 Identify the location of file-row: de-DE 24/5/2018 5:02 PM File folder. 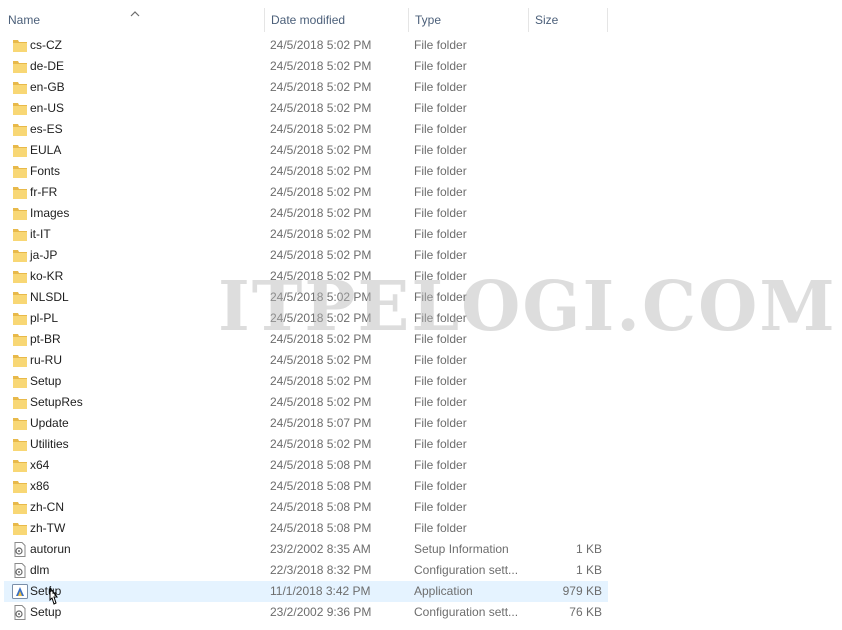
(306, 66).